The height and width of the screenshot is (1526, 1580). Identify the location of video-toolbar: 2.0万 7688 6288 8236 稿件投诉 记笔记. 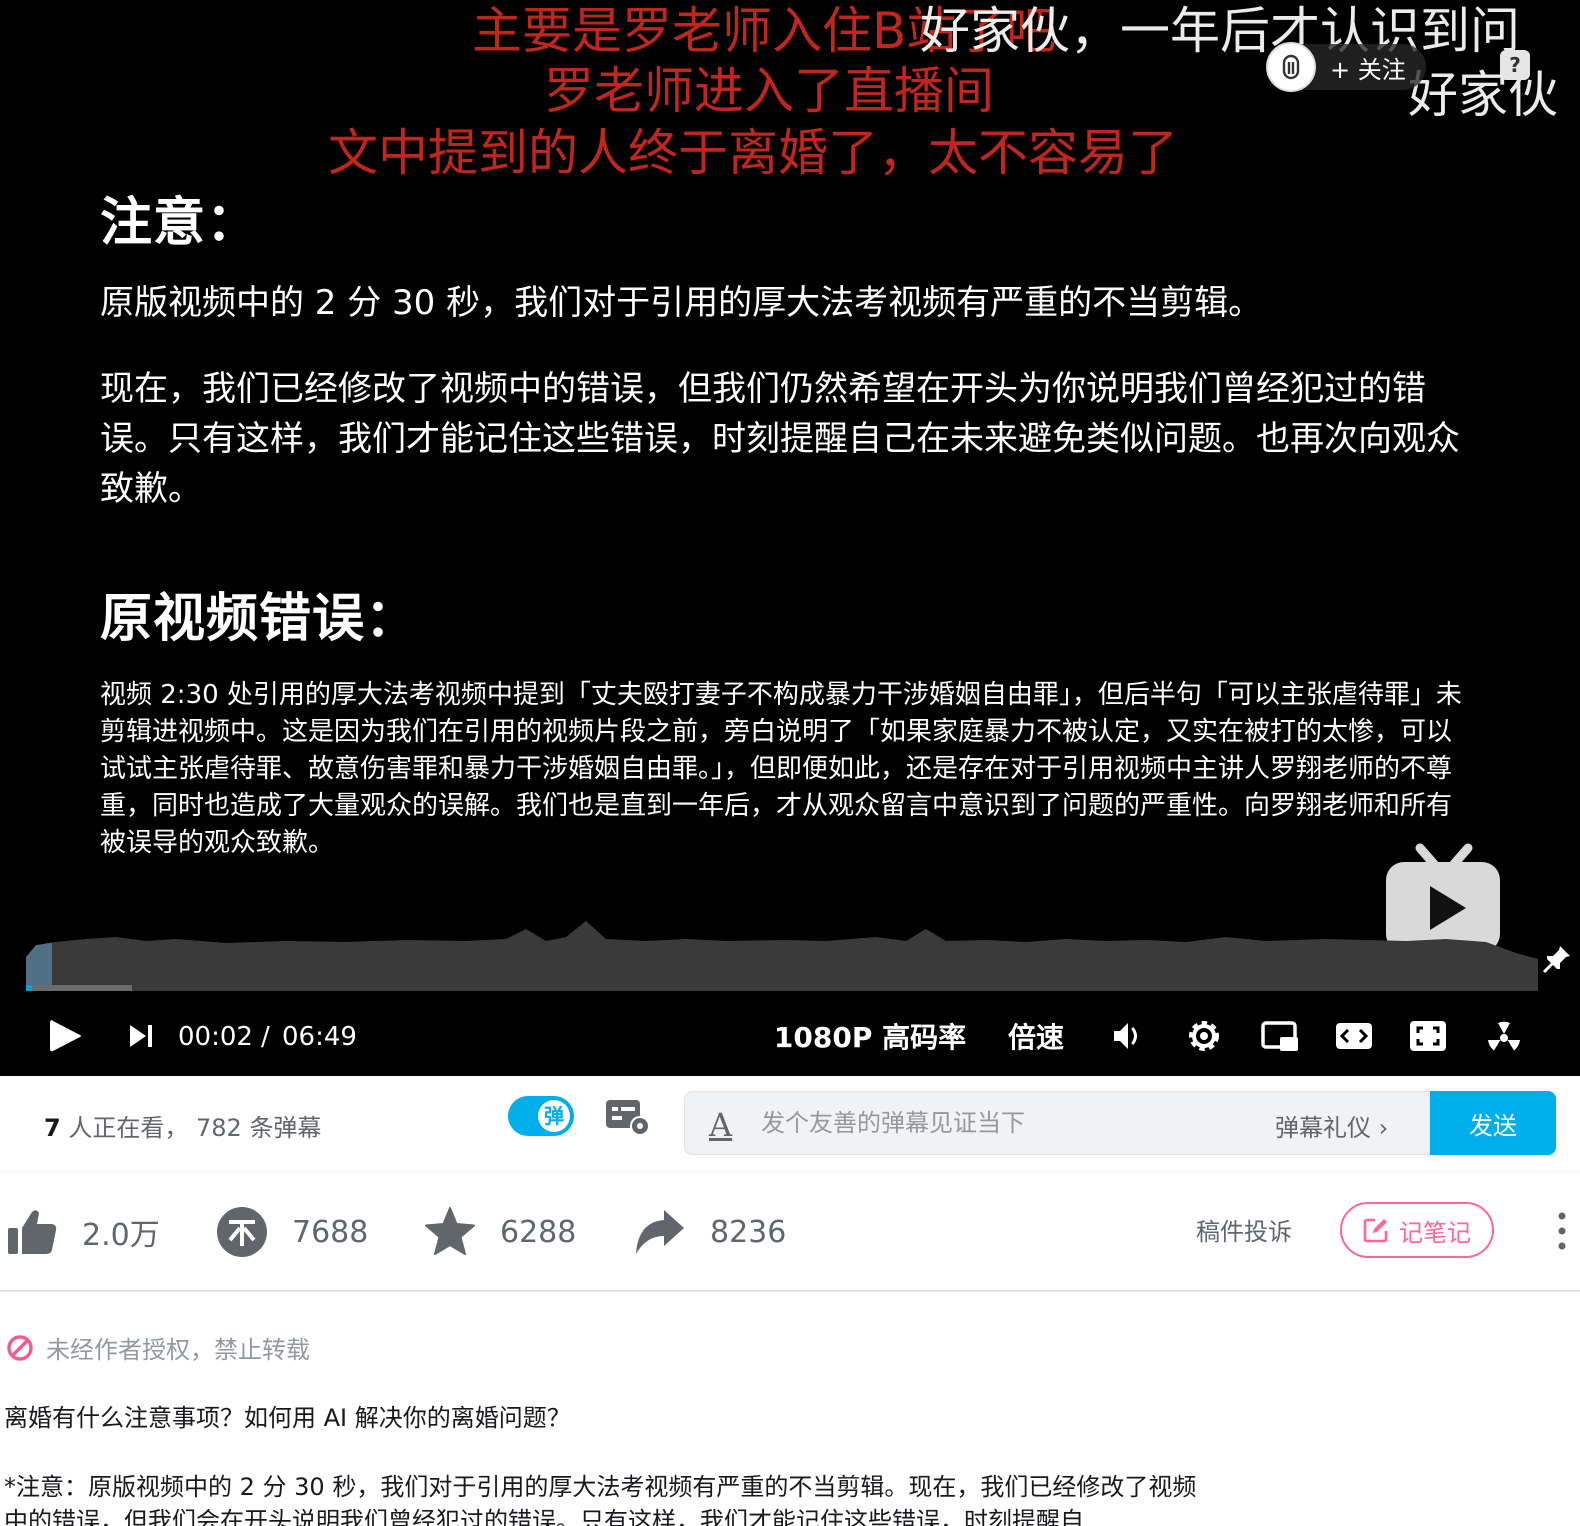
(790, 1232).